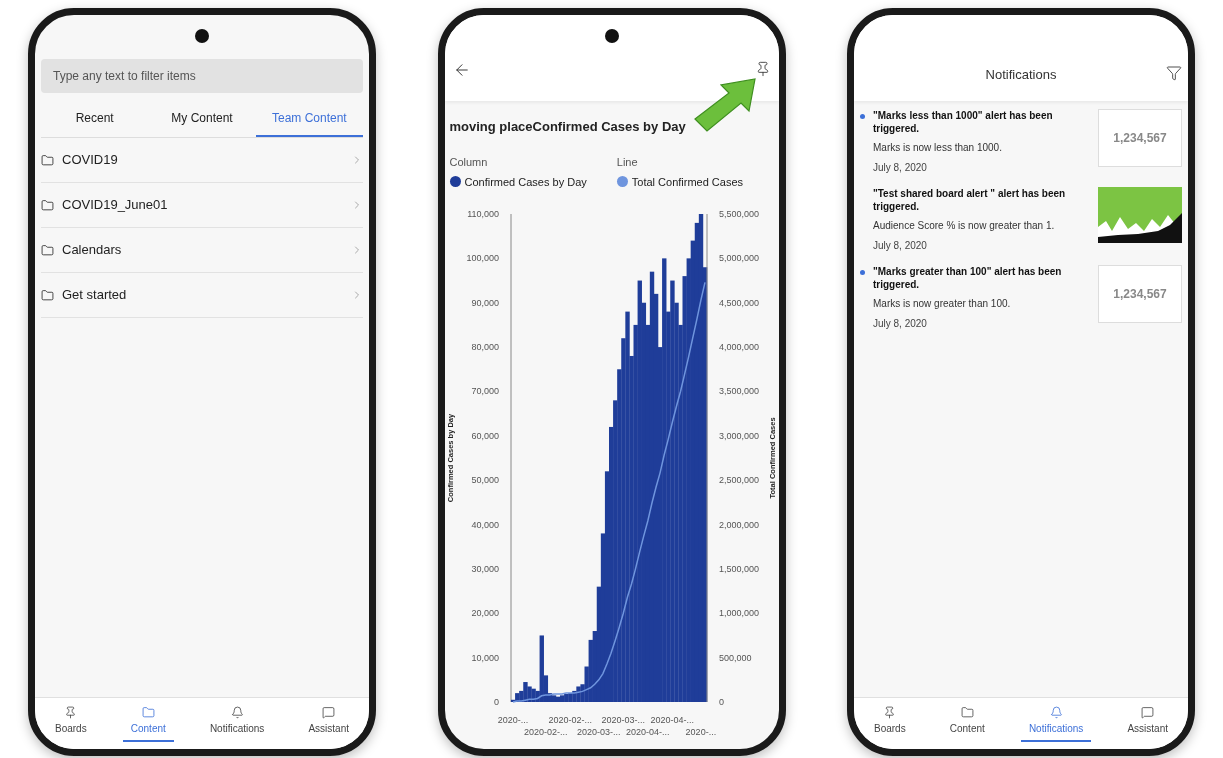 This screenshot has height=758, width=1223. I want to click on notification-message: Marks is now greater than 100., so click(942, 304).